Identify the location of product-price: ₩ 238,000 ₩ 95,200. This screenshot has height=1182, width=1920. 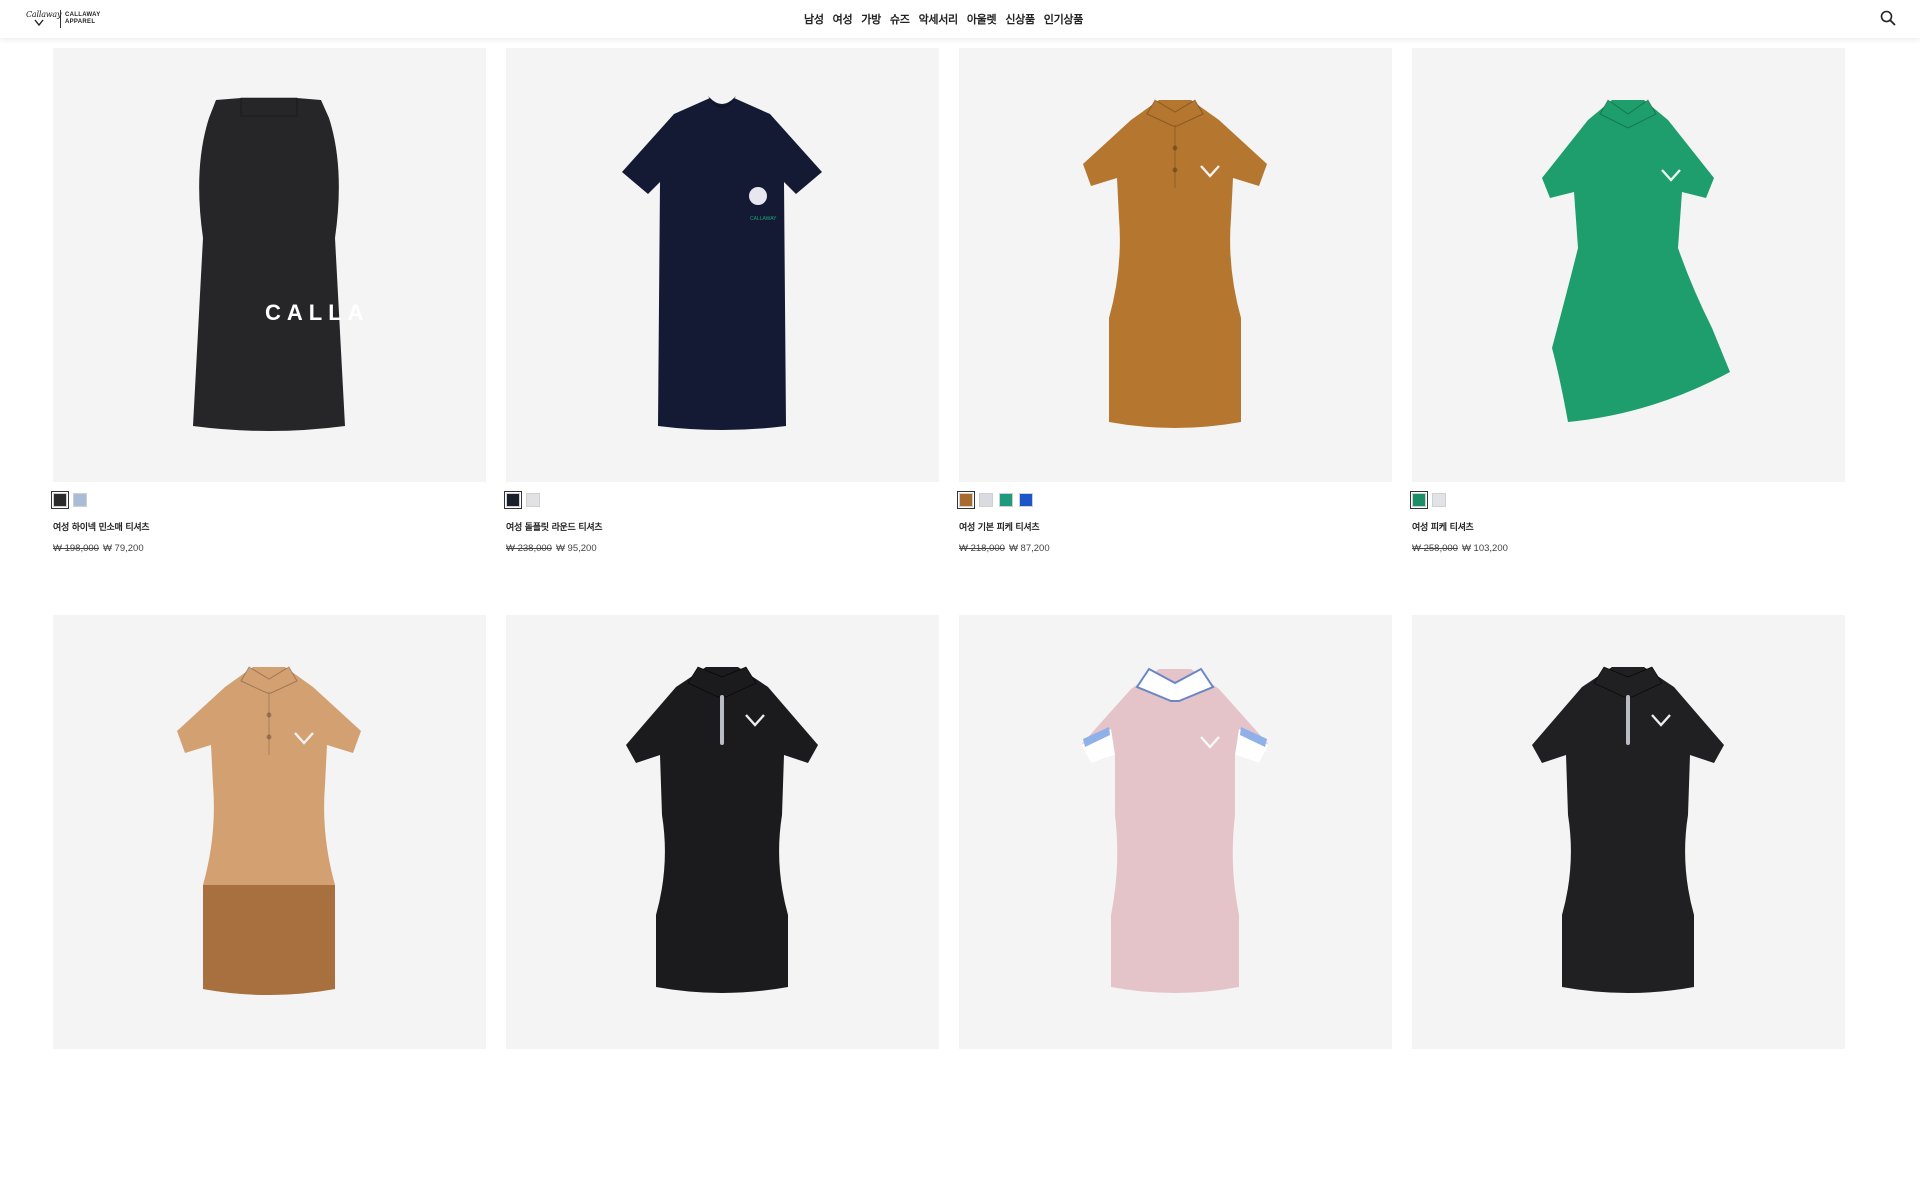
(722, 548).